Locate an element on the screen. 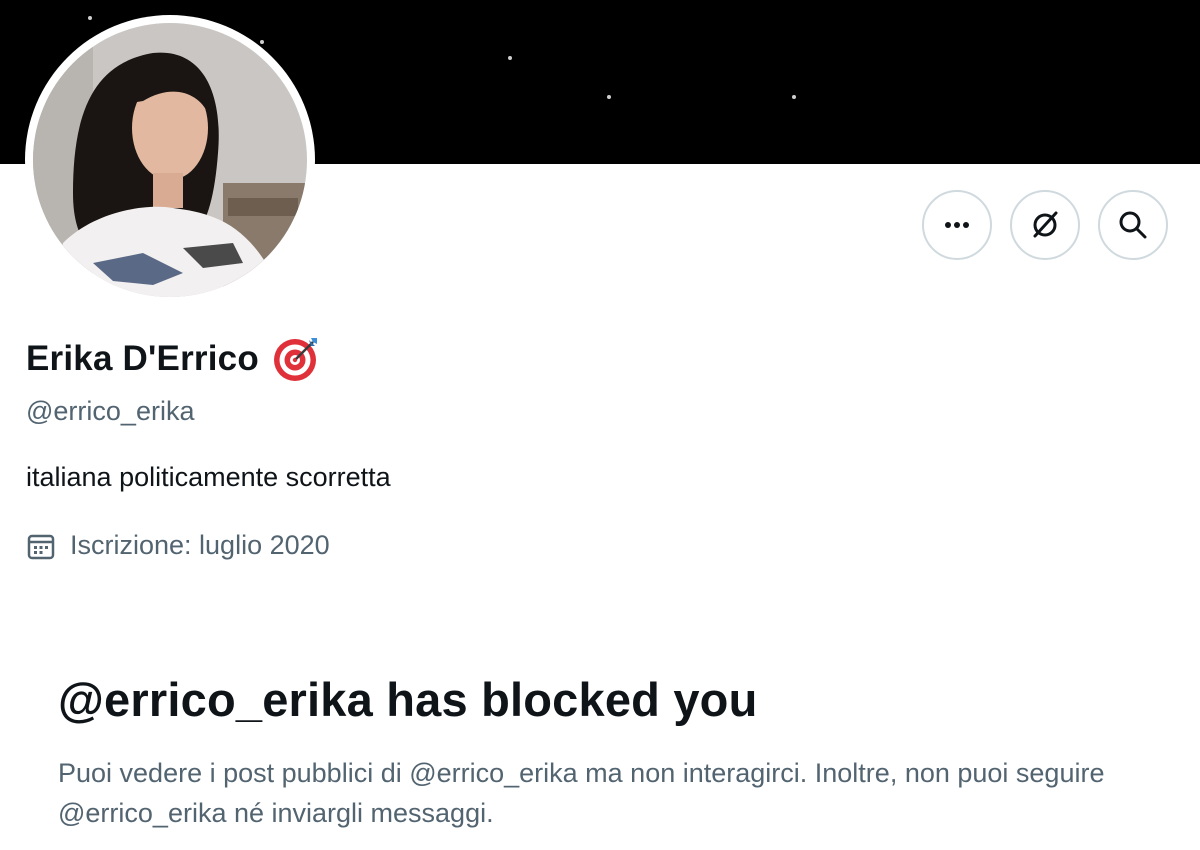 Image resolution: width=1200 pixels, height=850 pixels. profile-actions is located at coordinates (1045, 225).